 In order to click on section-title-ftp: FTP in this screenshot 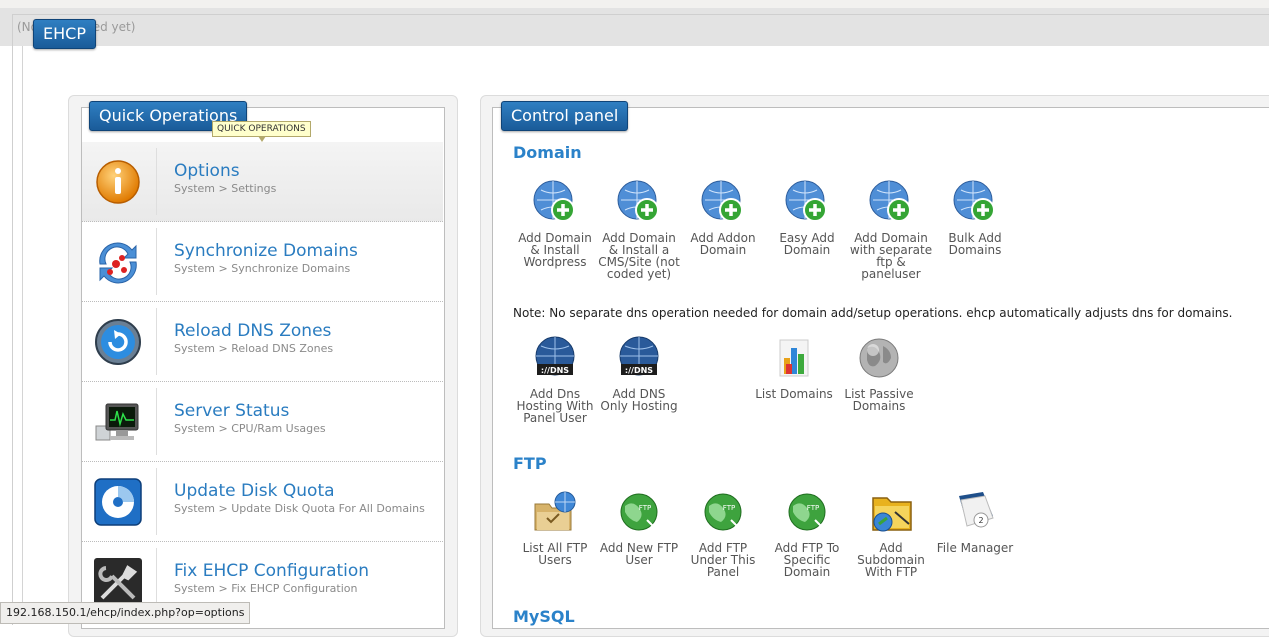, I will do `click(530, 463)`.